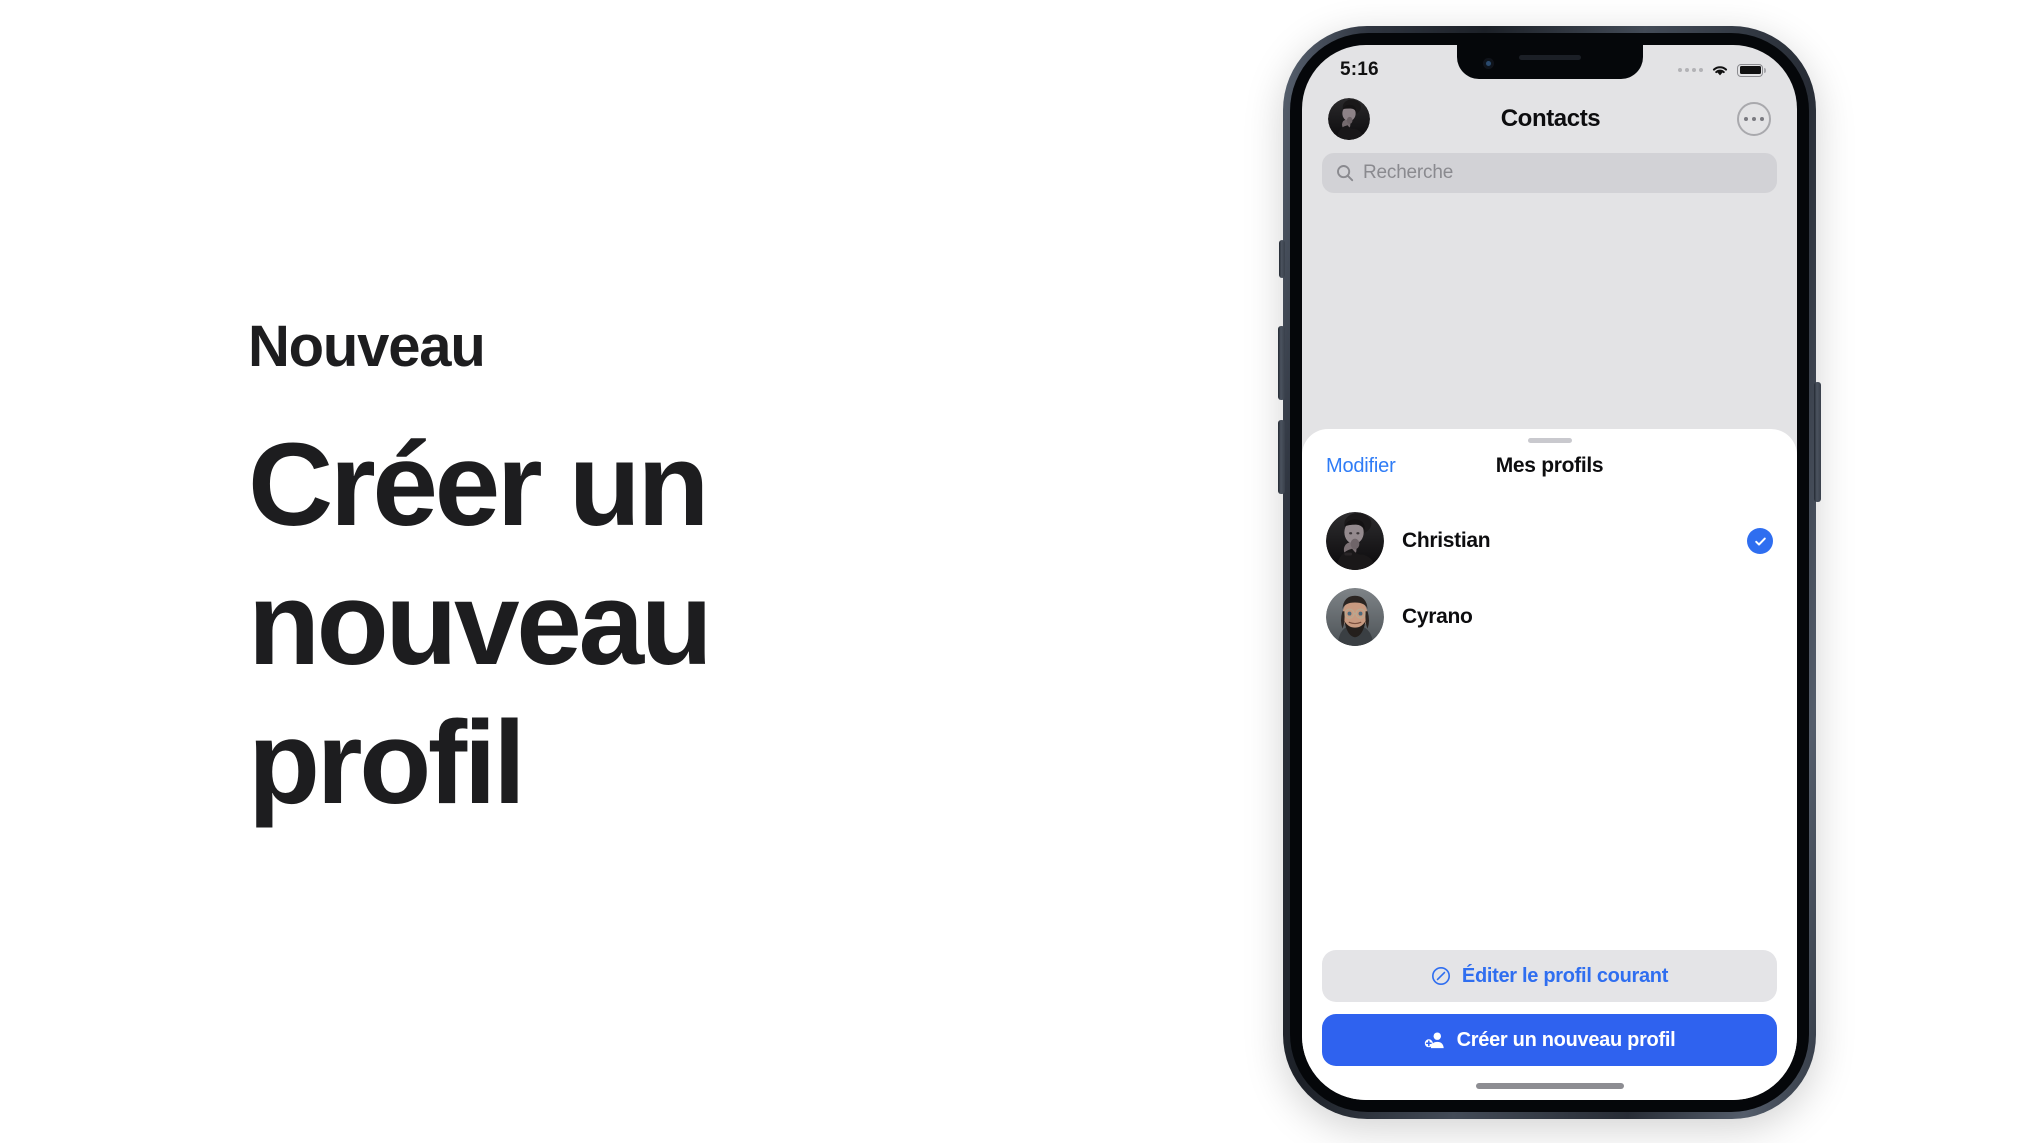 The width and height of the screenshot is (2032, 1143). Describe the element at coordinates (1690, 70) in the screenshot. I see `cellular-dots-icon` at that location.